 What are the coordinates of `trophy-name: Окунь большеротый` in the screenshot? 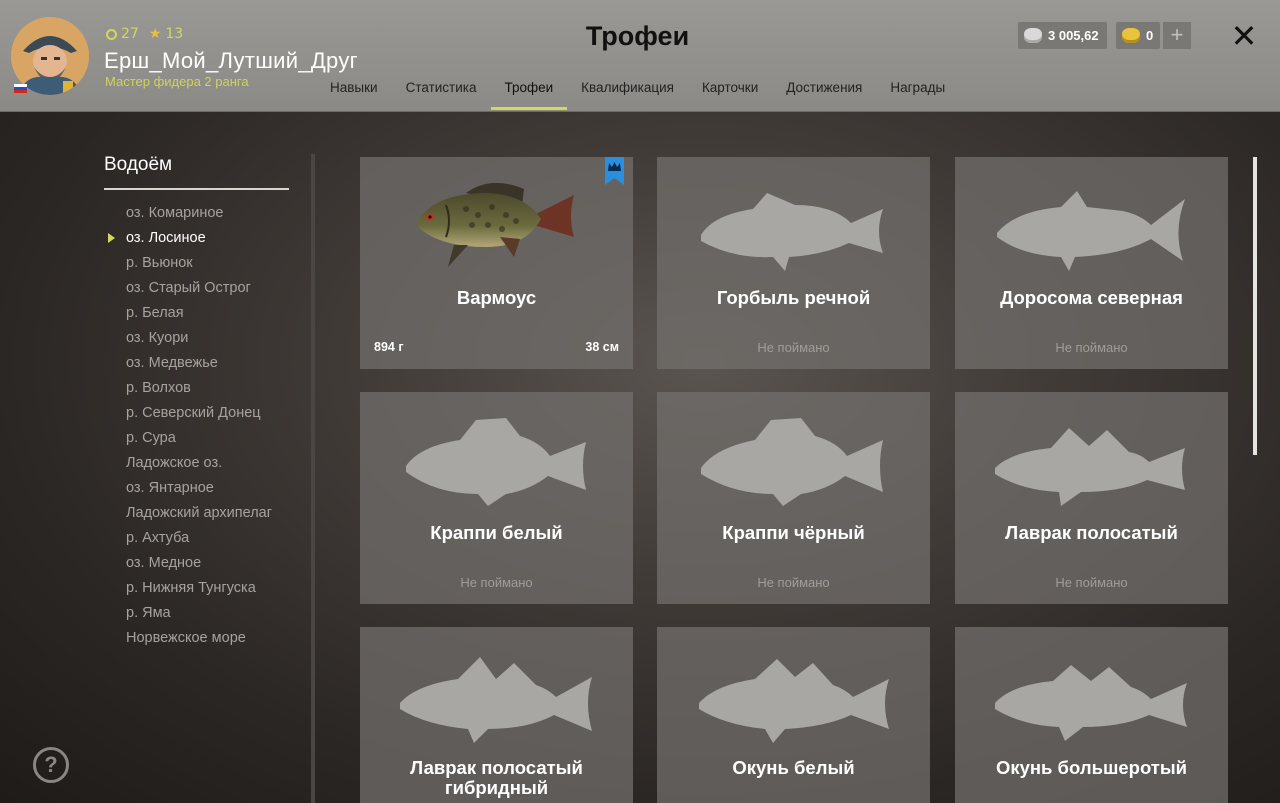 It's located at (1091, 767).